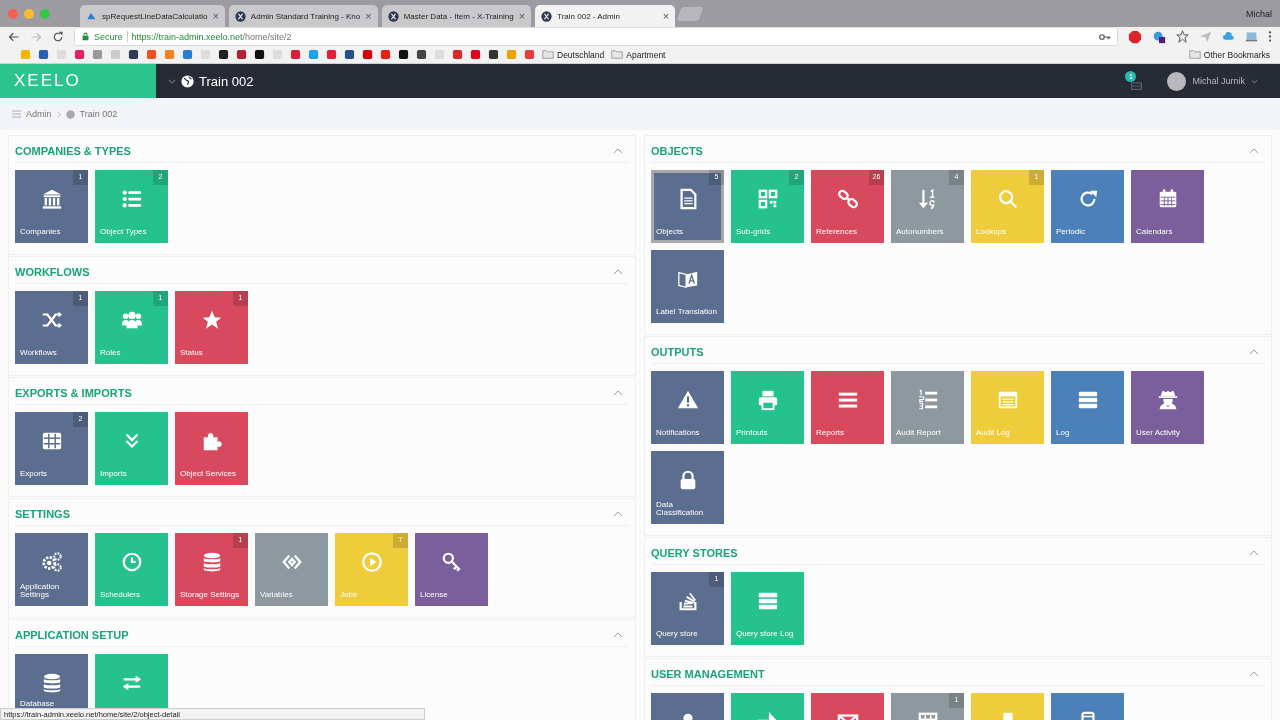 The height and width of the screenshot is (720, 1280). What do you see at coordinates (919, 433) in the screenshot?
I see `tile-label: Audit Report` at bounding box center [919, 433].